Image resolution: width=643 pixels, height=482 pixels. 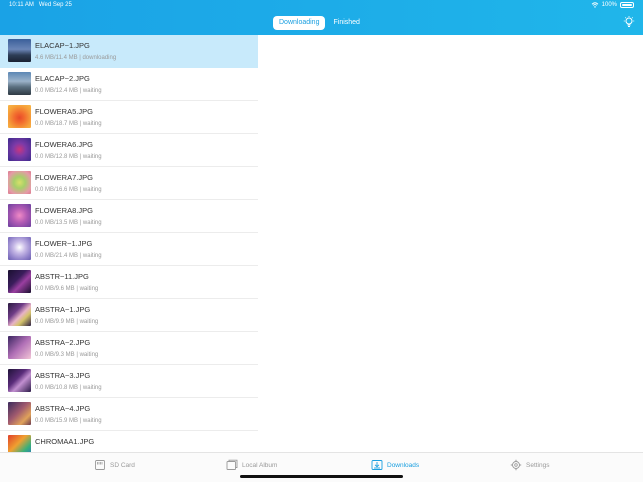 I want to click on battery-percent: 100%, so click(x=609, y=5).